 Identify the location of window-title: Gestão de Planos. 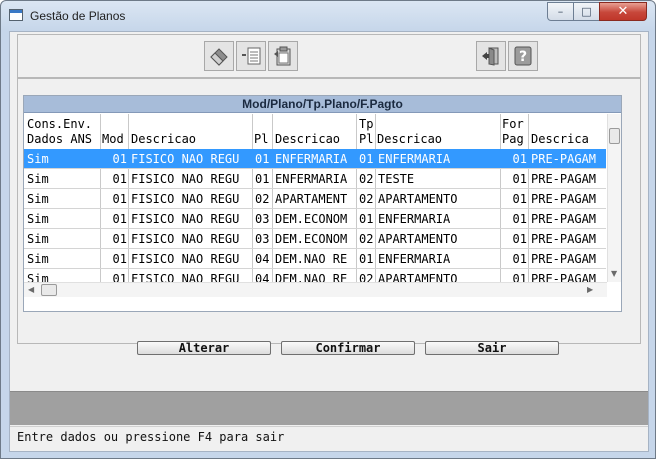
(78, 16).